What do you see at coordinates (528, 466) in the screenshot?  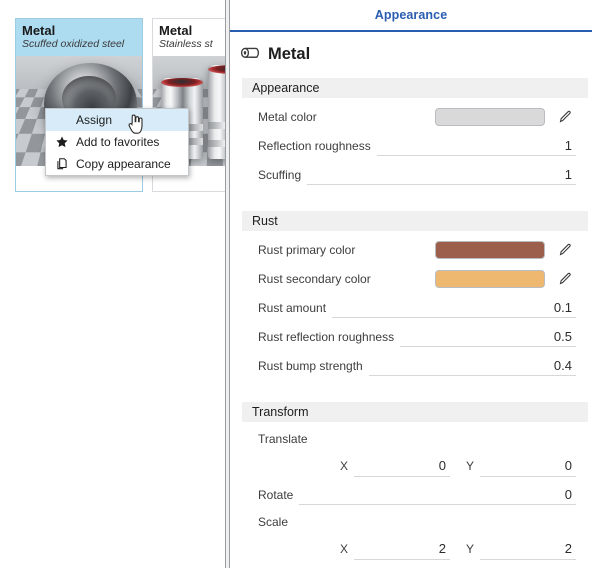 I see `translate-y-input: 0` at bounding box center [528, 466].